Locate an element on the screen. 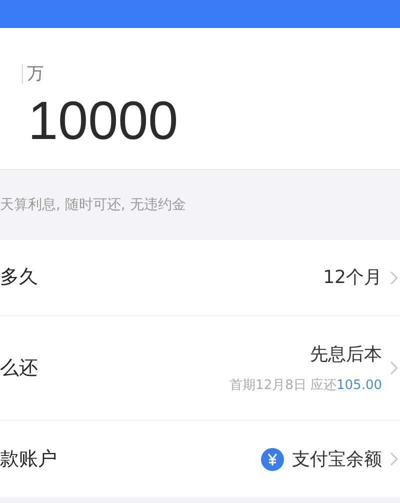 Image resolution: width=400 pixels, height=503 pixels. row-label: 多久 is located at coordinates (19, 277).